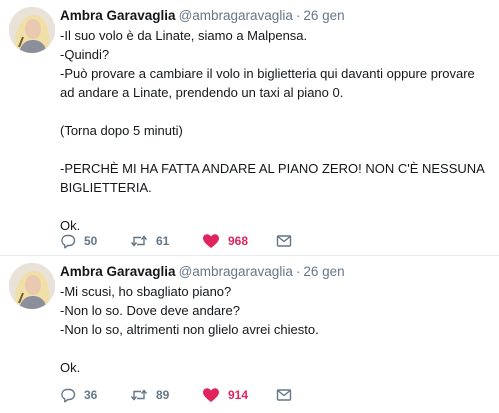 This screenshot has height=413, width=499. What do you see at coordinates (78, 395) in the screenshot?
I see `reply-button: 36` at bounding box center [78, 395].